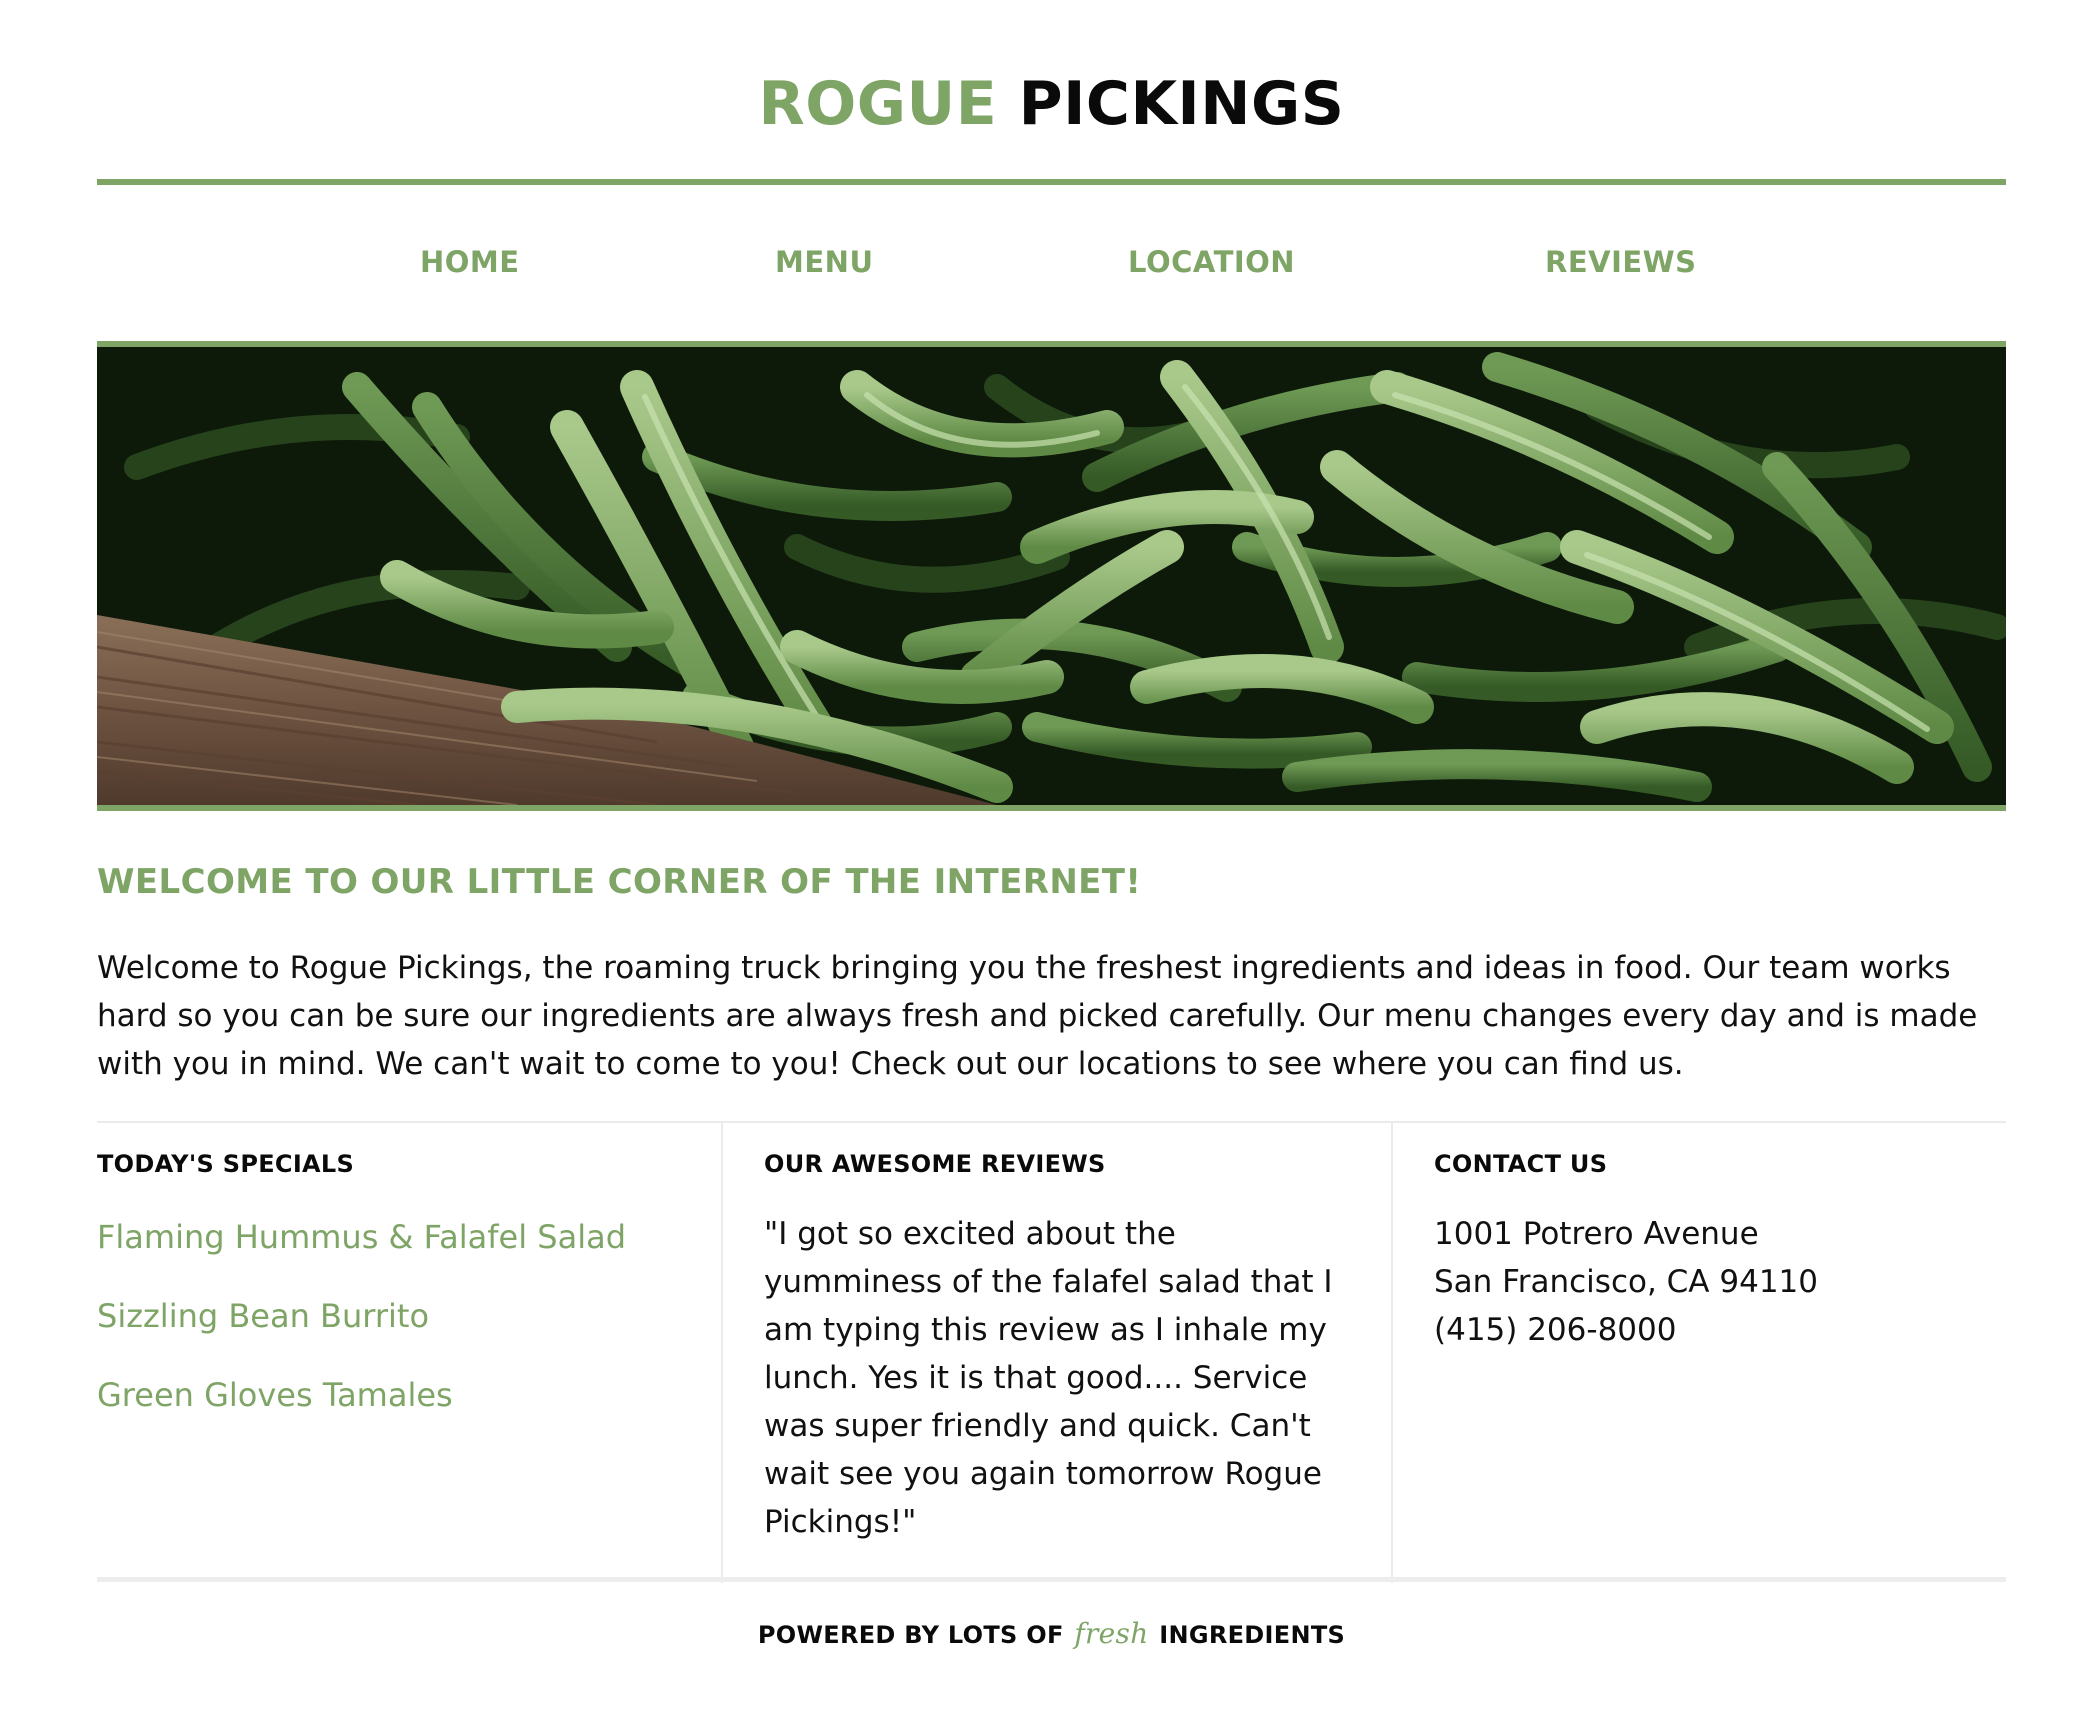  Describe the element at coordinates (226, 1164) in the screenshot. I see `specials-heading: TODAY'S SPECIALS` at that location.